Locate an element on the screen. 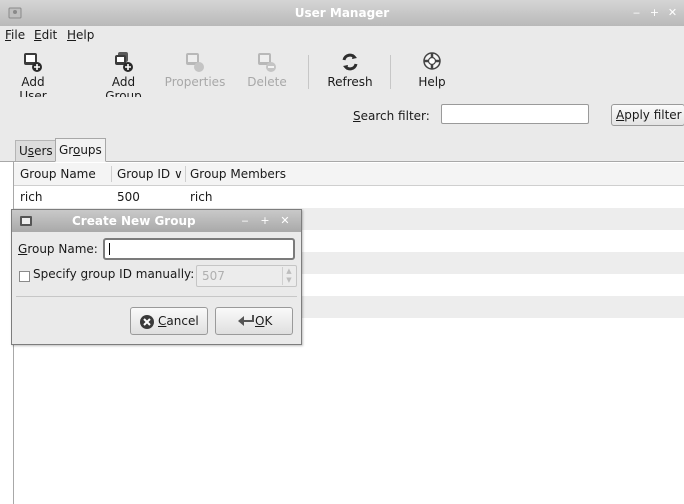 Image resolution: width=684 pixels, height=504 pixels. add-user-button: Add User is located at coordinates (33, 77).